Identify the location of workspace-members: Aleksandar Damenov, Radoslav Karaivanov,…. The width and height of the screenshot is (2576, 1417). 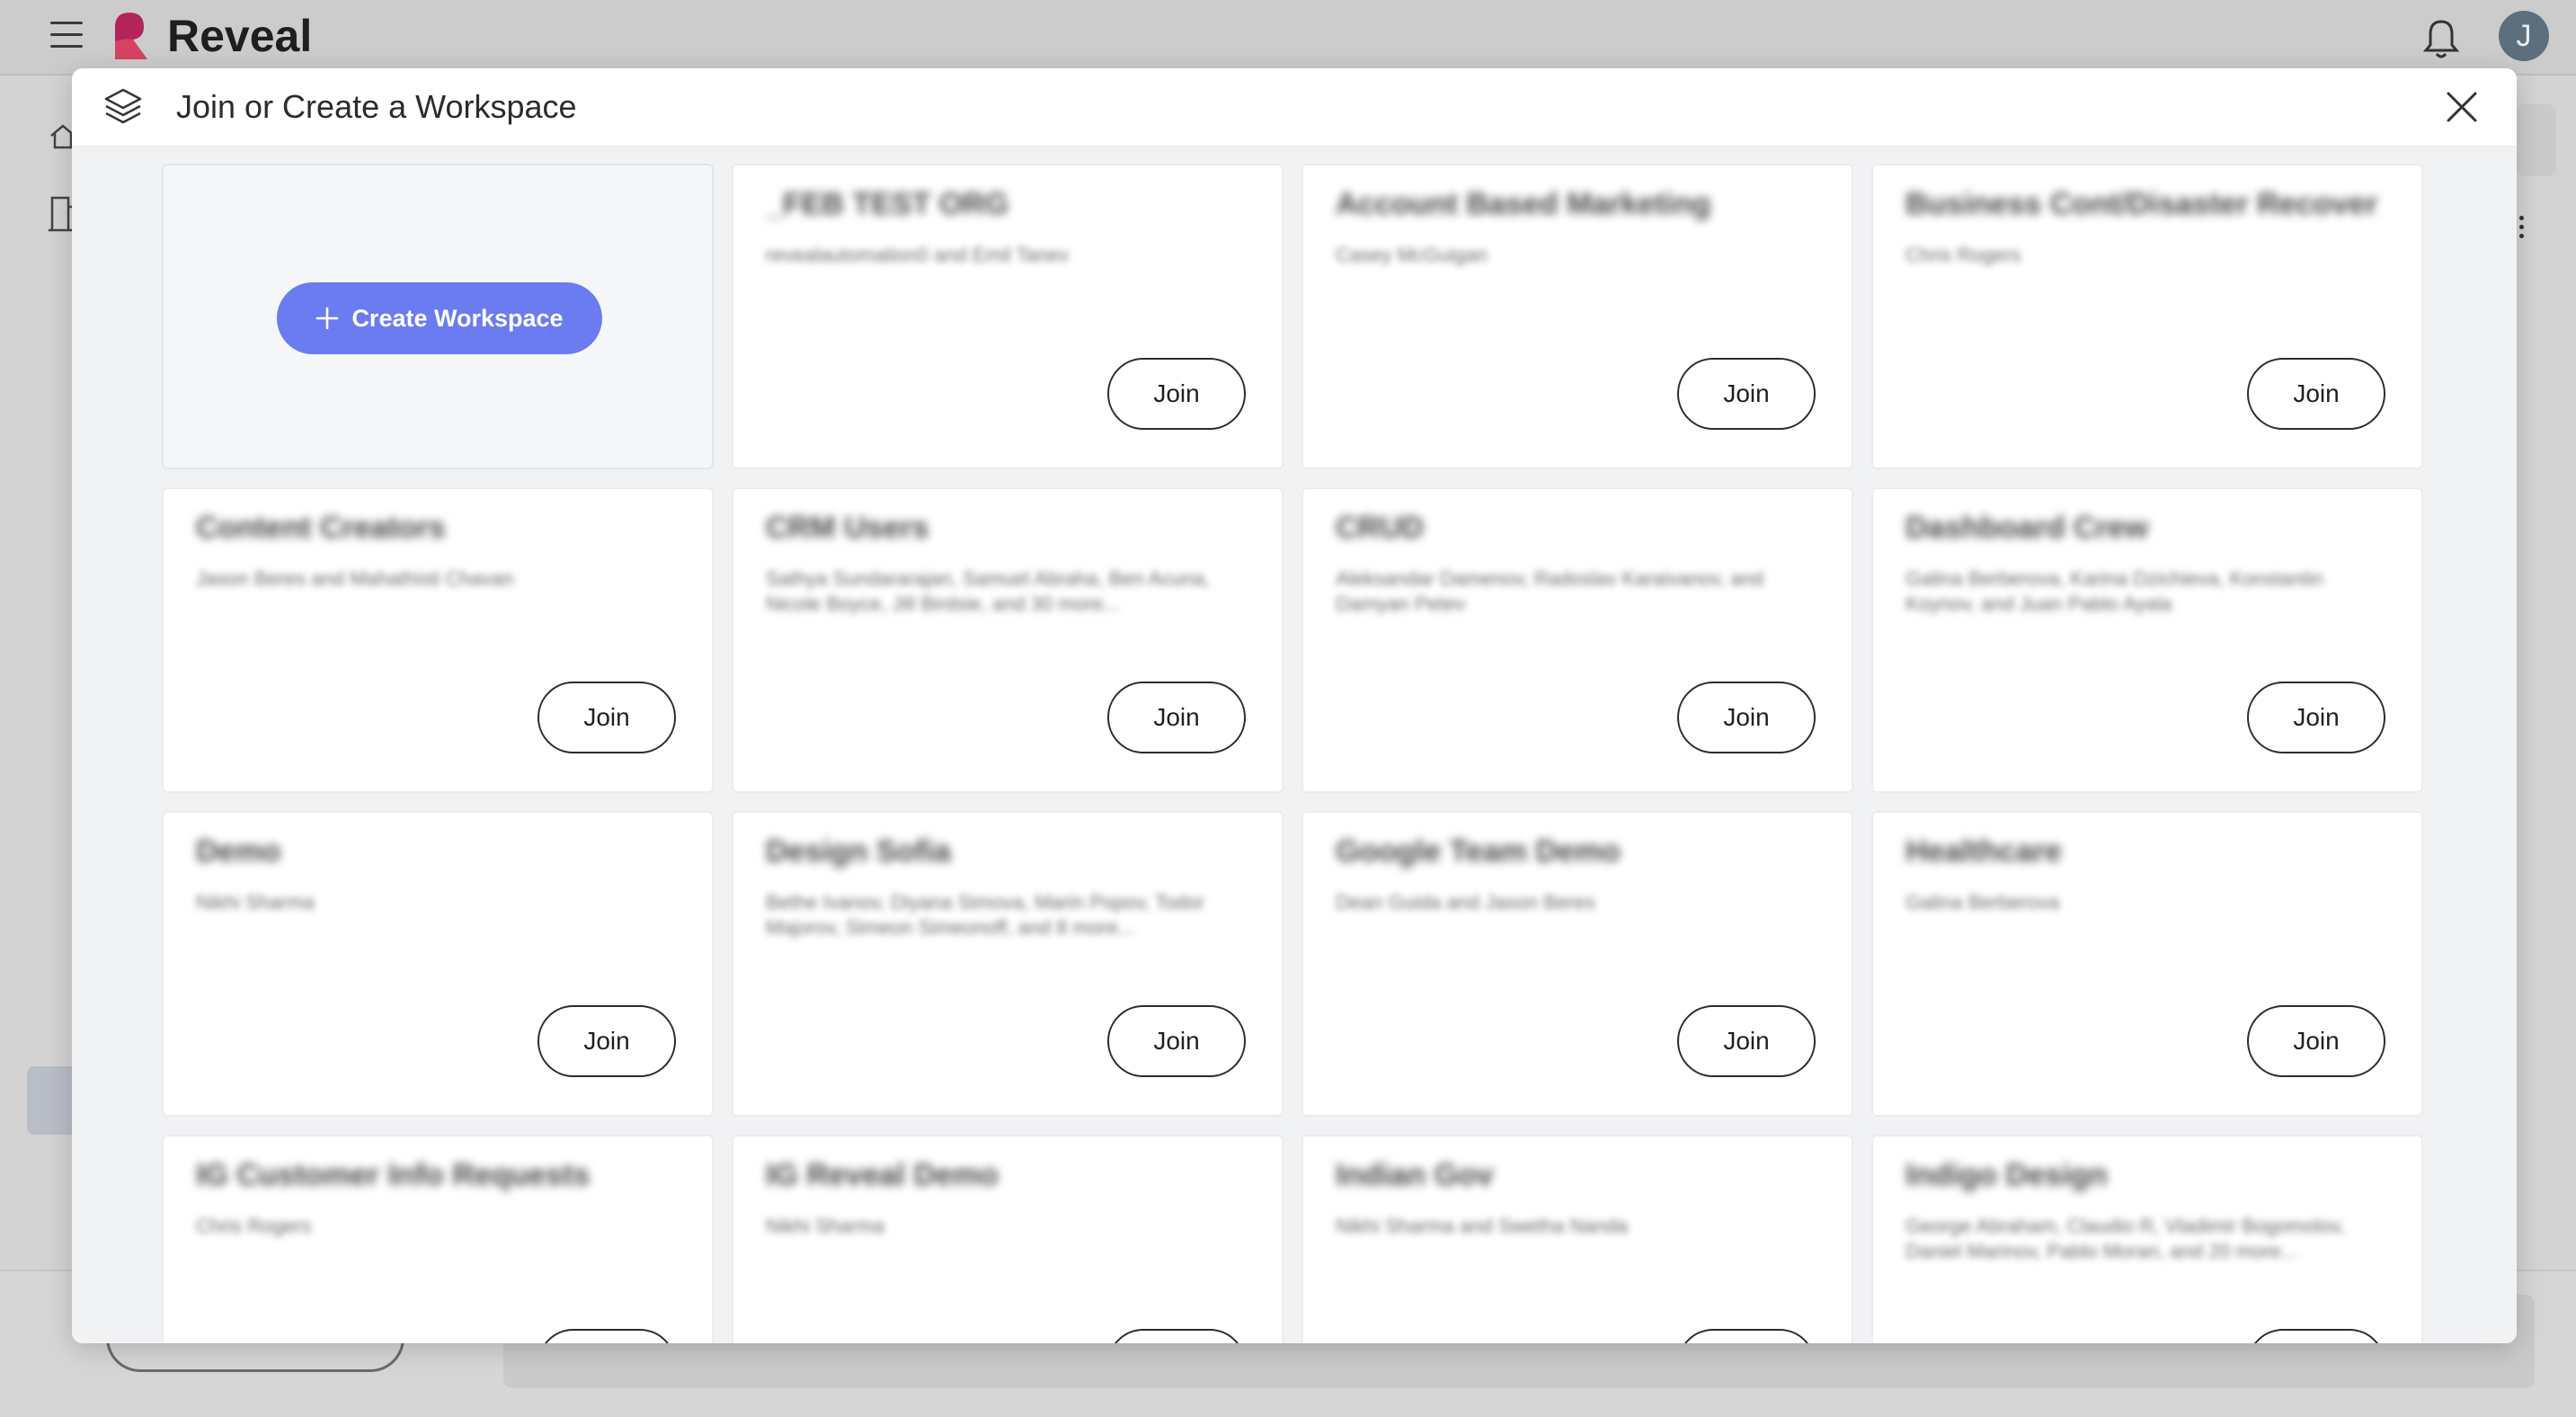
(1550, 591).